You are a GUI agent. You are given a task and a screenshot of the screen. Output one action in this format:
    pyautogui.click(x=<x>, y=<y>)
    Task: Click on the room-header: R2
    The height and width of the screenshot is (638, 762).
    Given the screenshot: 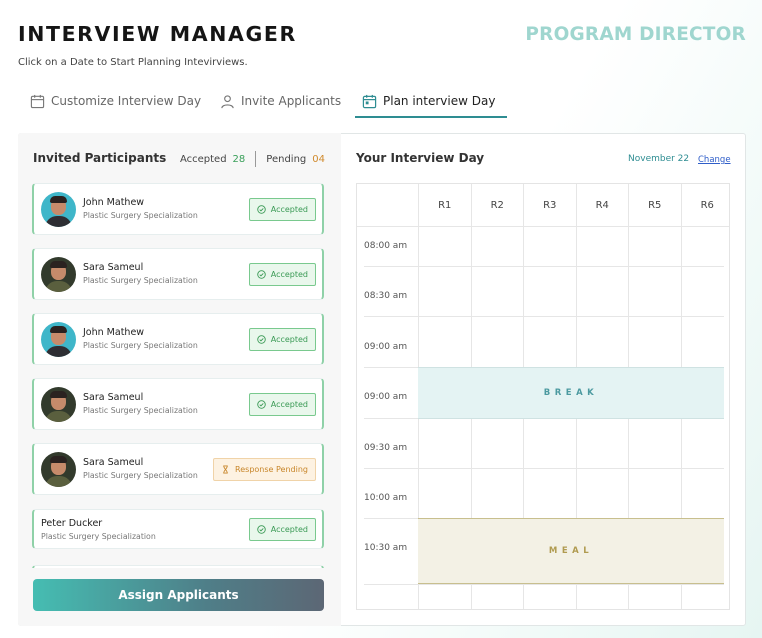 What is the action you would take?
    pyautogui.click(x=497, y=205)
    